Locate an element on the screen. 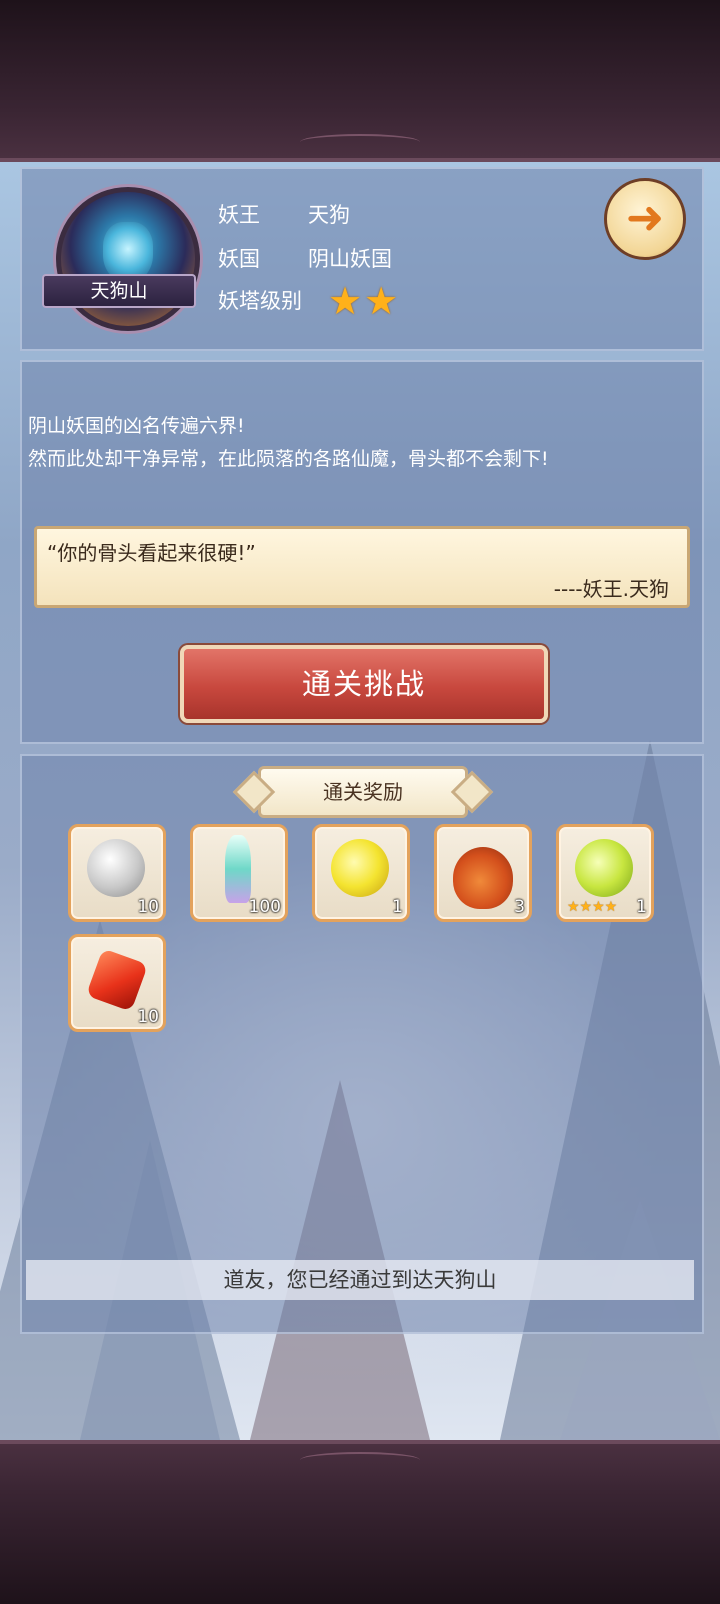 This screenshot has width=720, height=1604. back-button: ➜ is located at coordinates (645, 219).